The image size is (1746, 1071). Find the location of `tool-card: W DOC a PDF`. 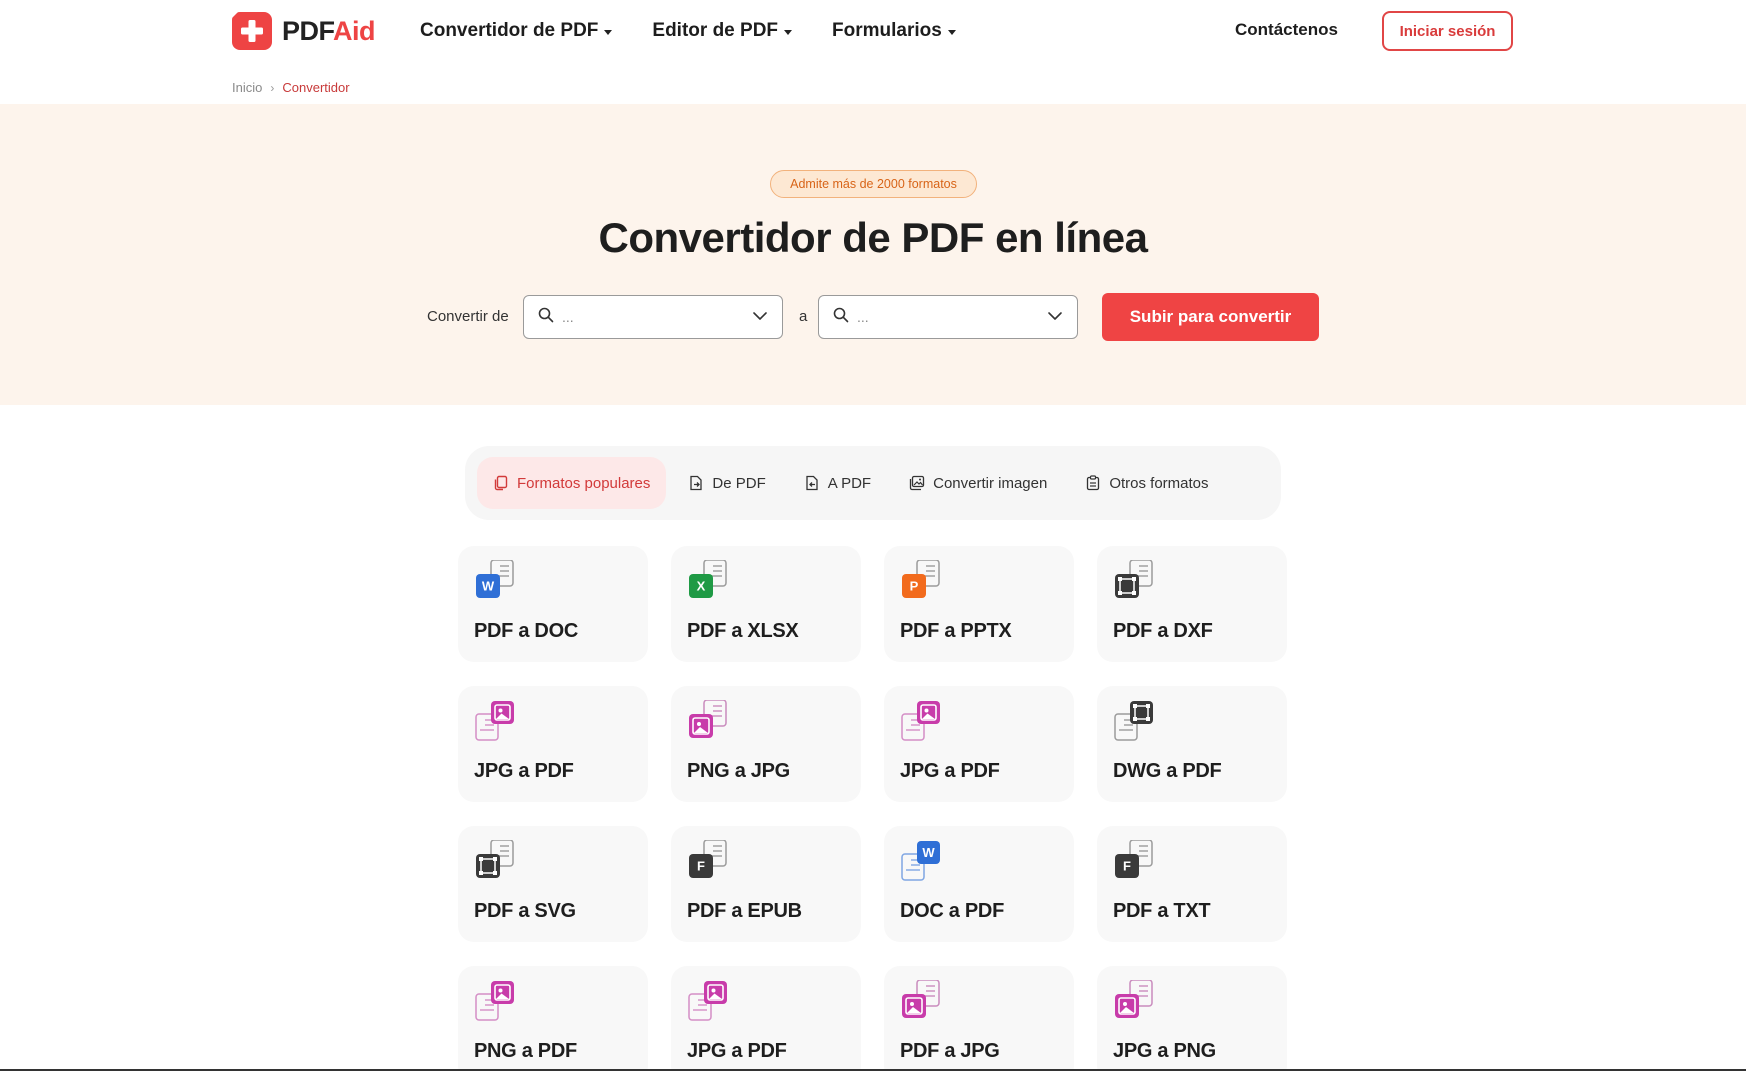

tool-card: W DOC a PDF is located at coordinates (979, 884).